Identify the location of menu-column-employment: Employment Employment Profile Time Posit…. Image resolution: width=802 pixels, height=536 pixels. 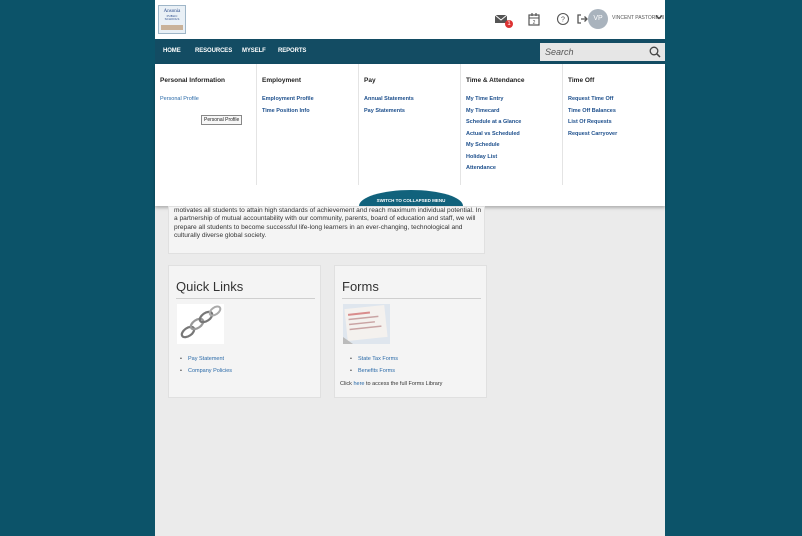
(308, 124).